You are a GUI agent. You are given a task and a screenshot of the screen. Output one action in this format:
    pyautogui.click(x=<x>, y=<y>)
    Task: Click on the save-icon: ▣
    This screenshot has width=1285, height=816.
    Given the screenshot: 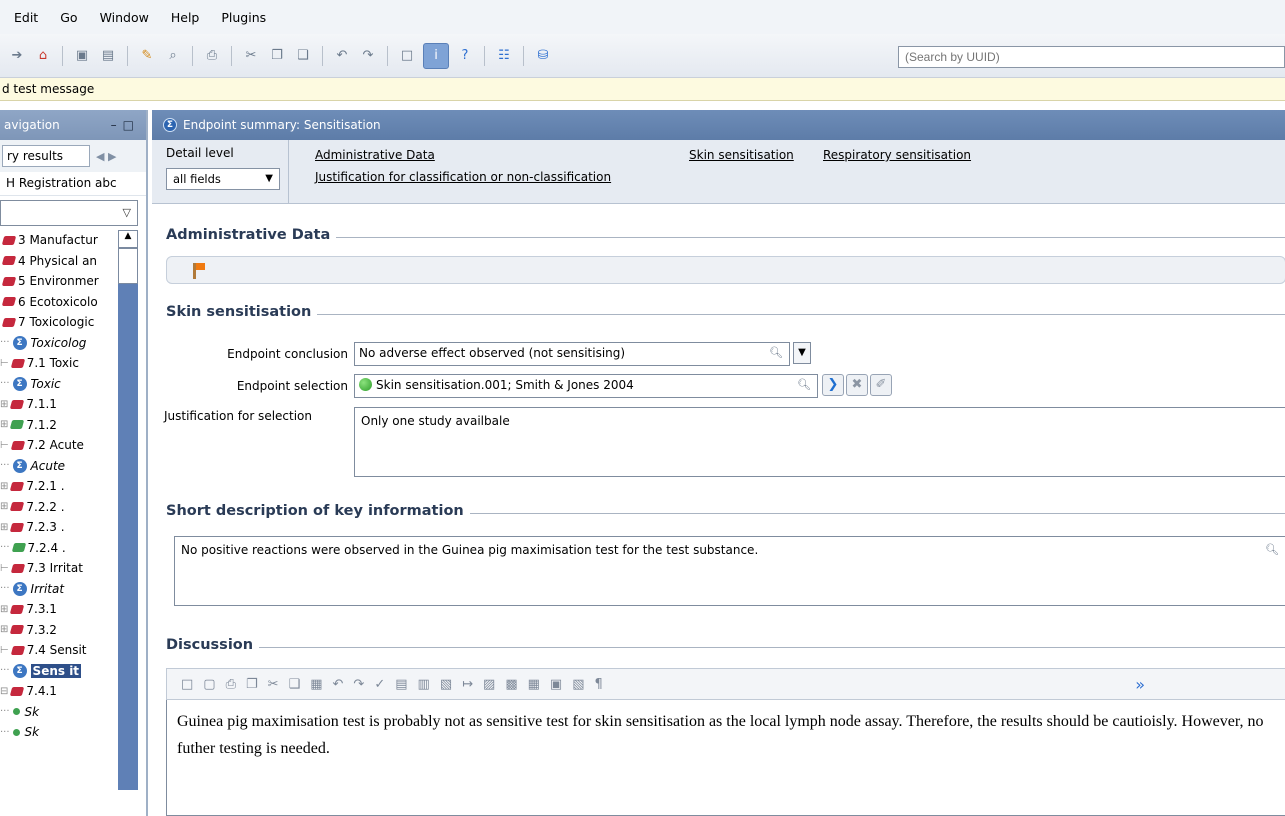 What is the action you would take?
    pyautogui.click(x=82, y=56)
    